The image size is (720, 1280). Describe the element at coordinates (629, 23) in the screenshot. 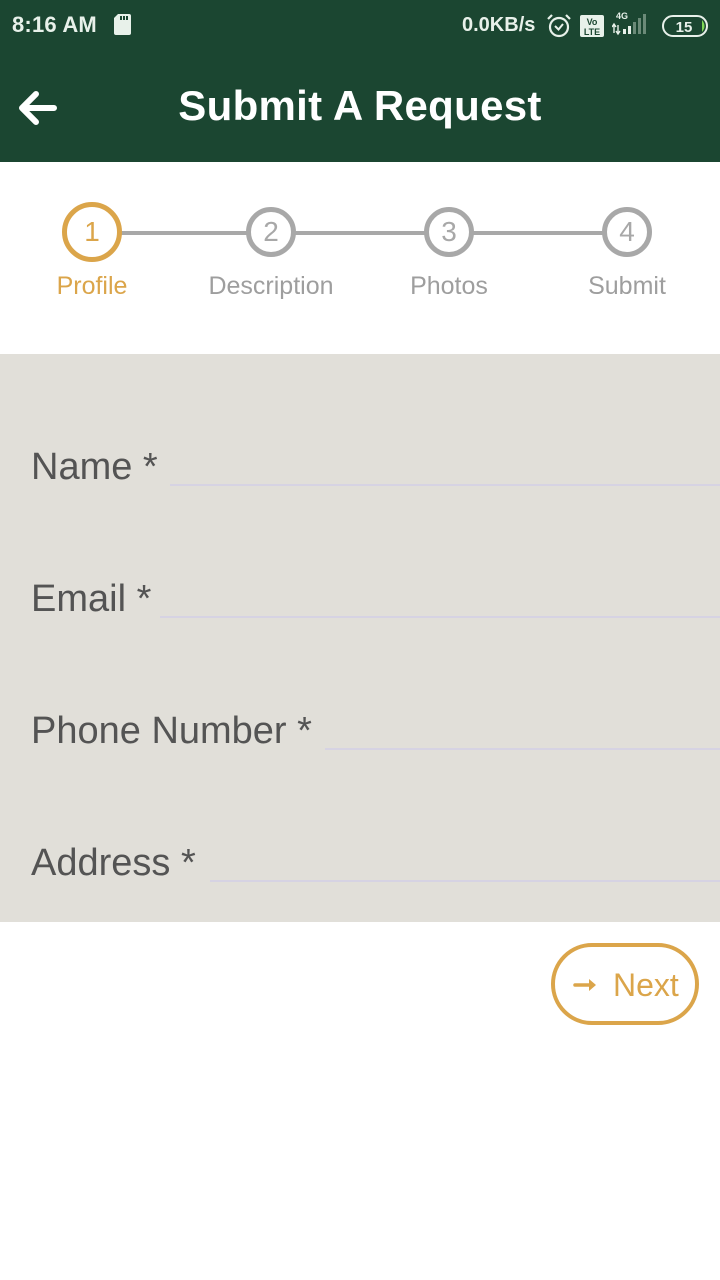

I see `signal-icon: 4G` at that location.